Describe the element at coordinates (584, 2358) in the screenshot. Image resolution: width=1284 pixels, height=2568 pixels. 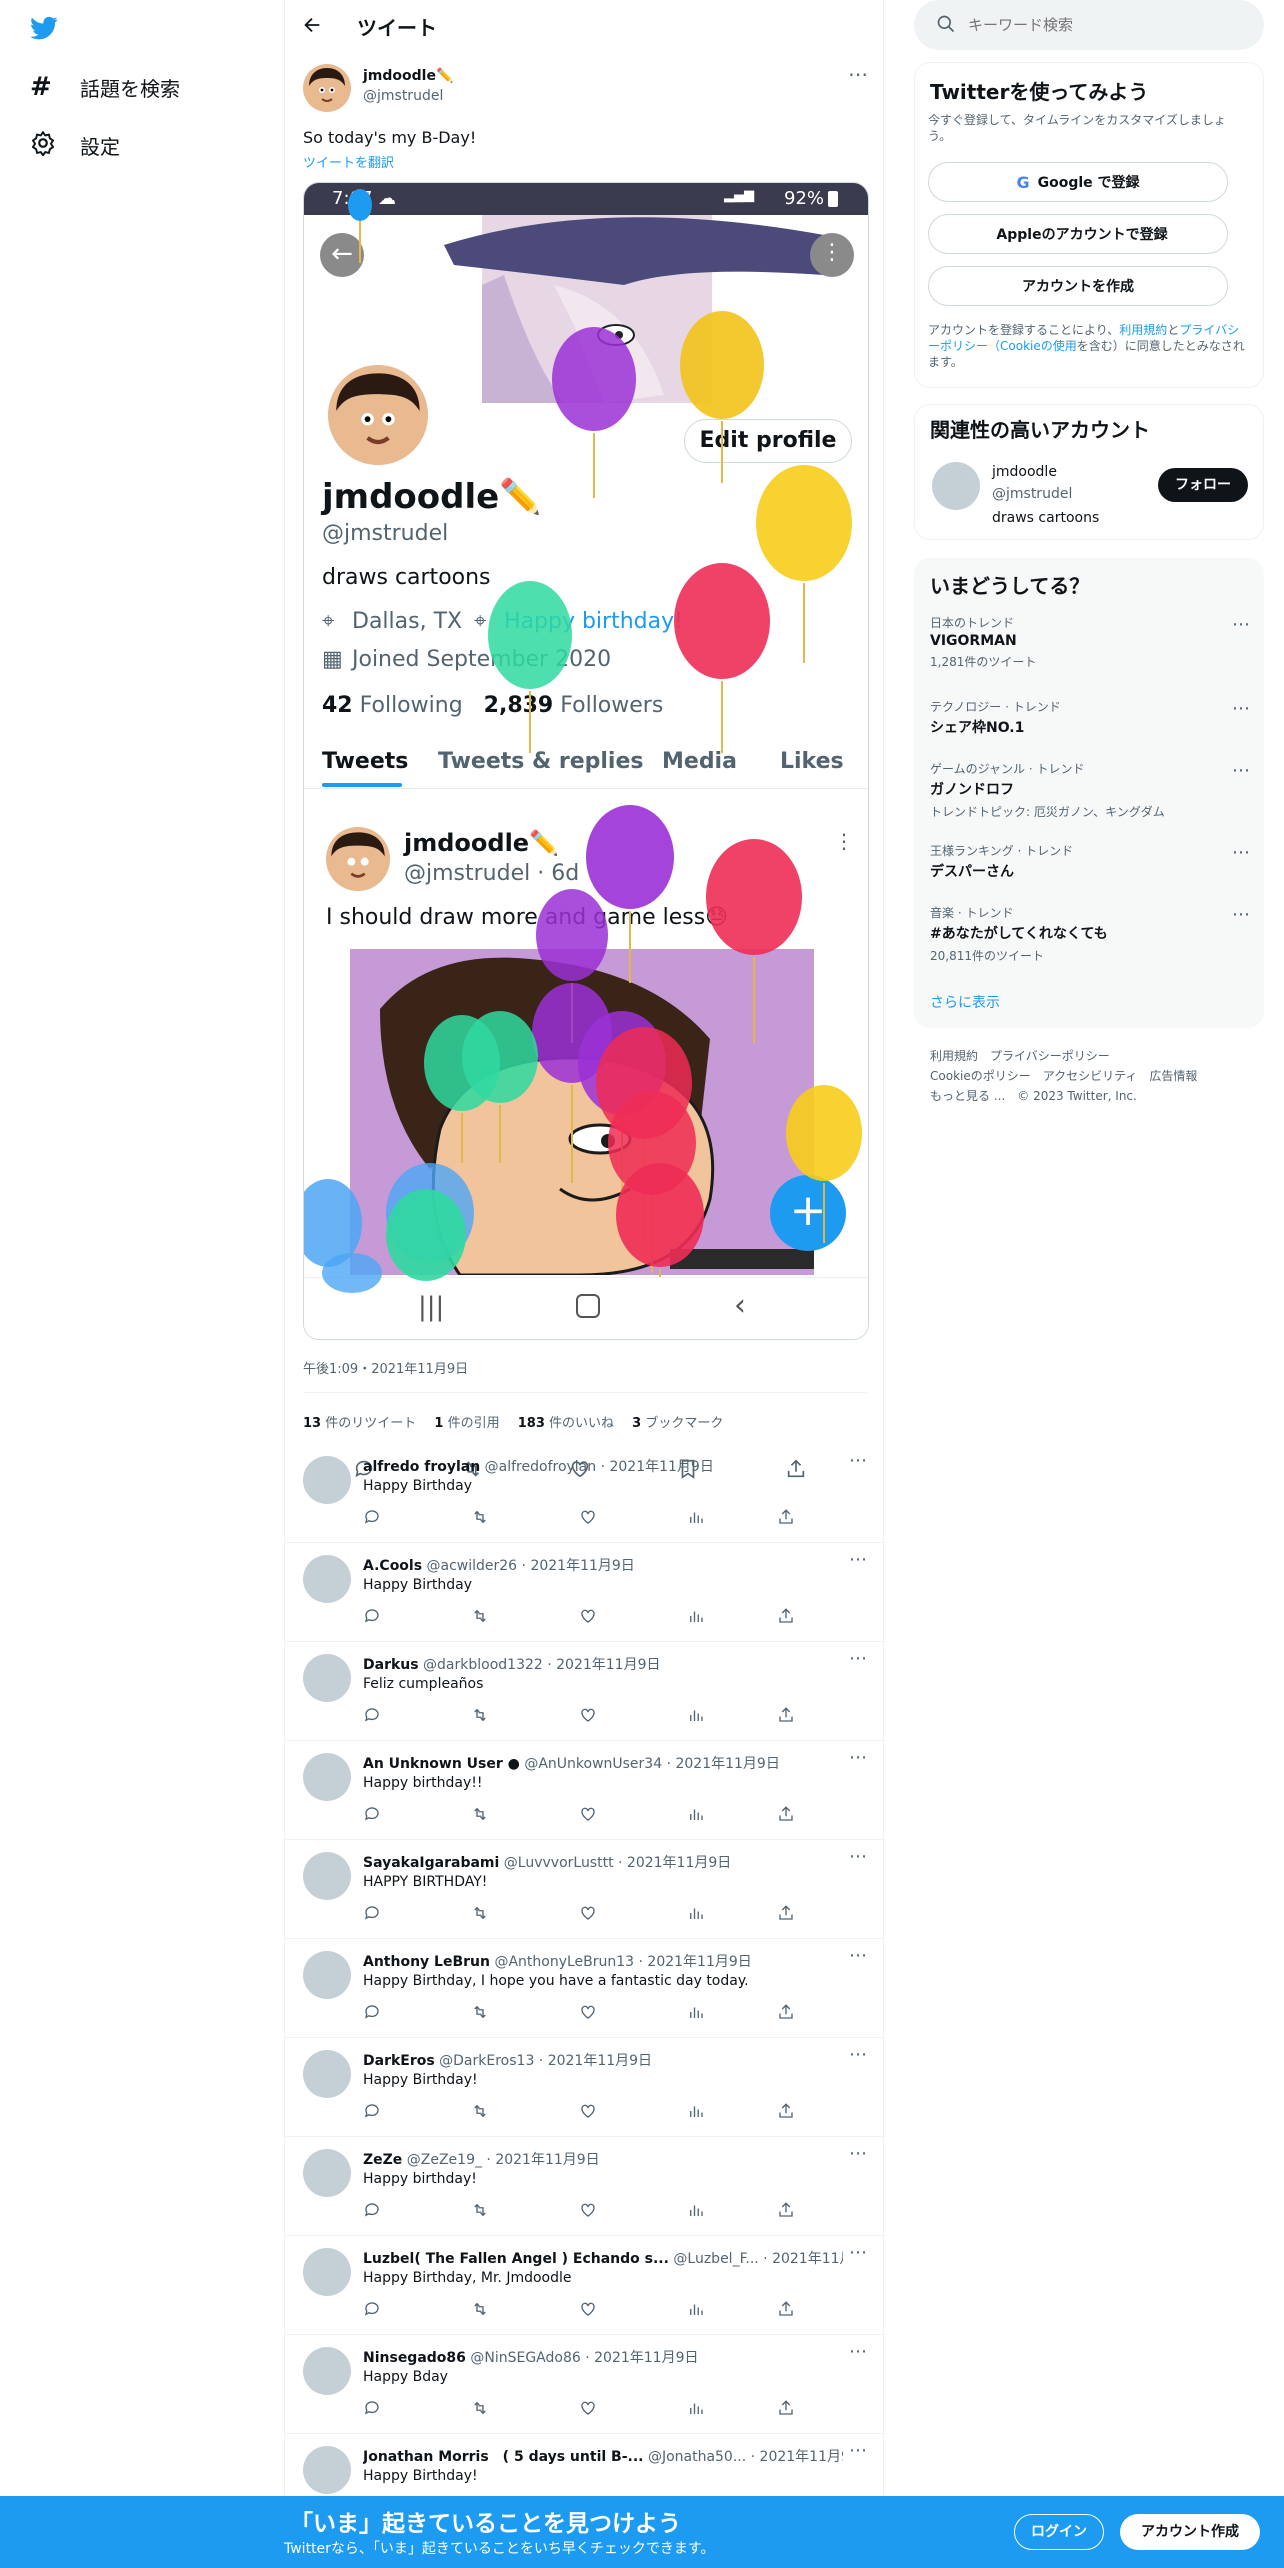
I see `reply-meta: @NinSEGAdo86 · 2021年11月9日` at that location.